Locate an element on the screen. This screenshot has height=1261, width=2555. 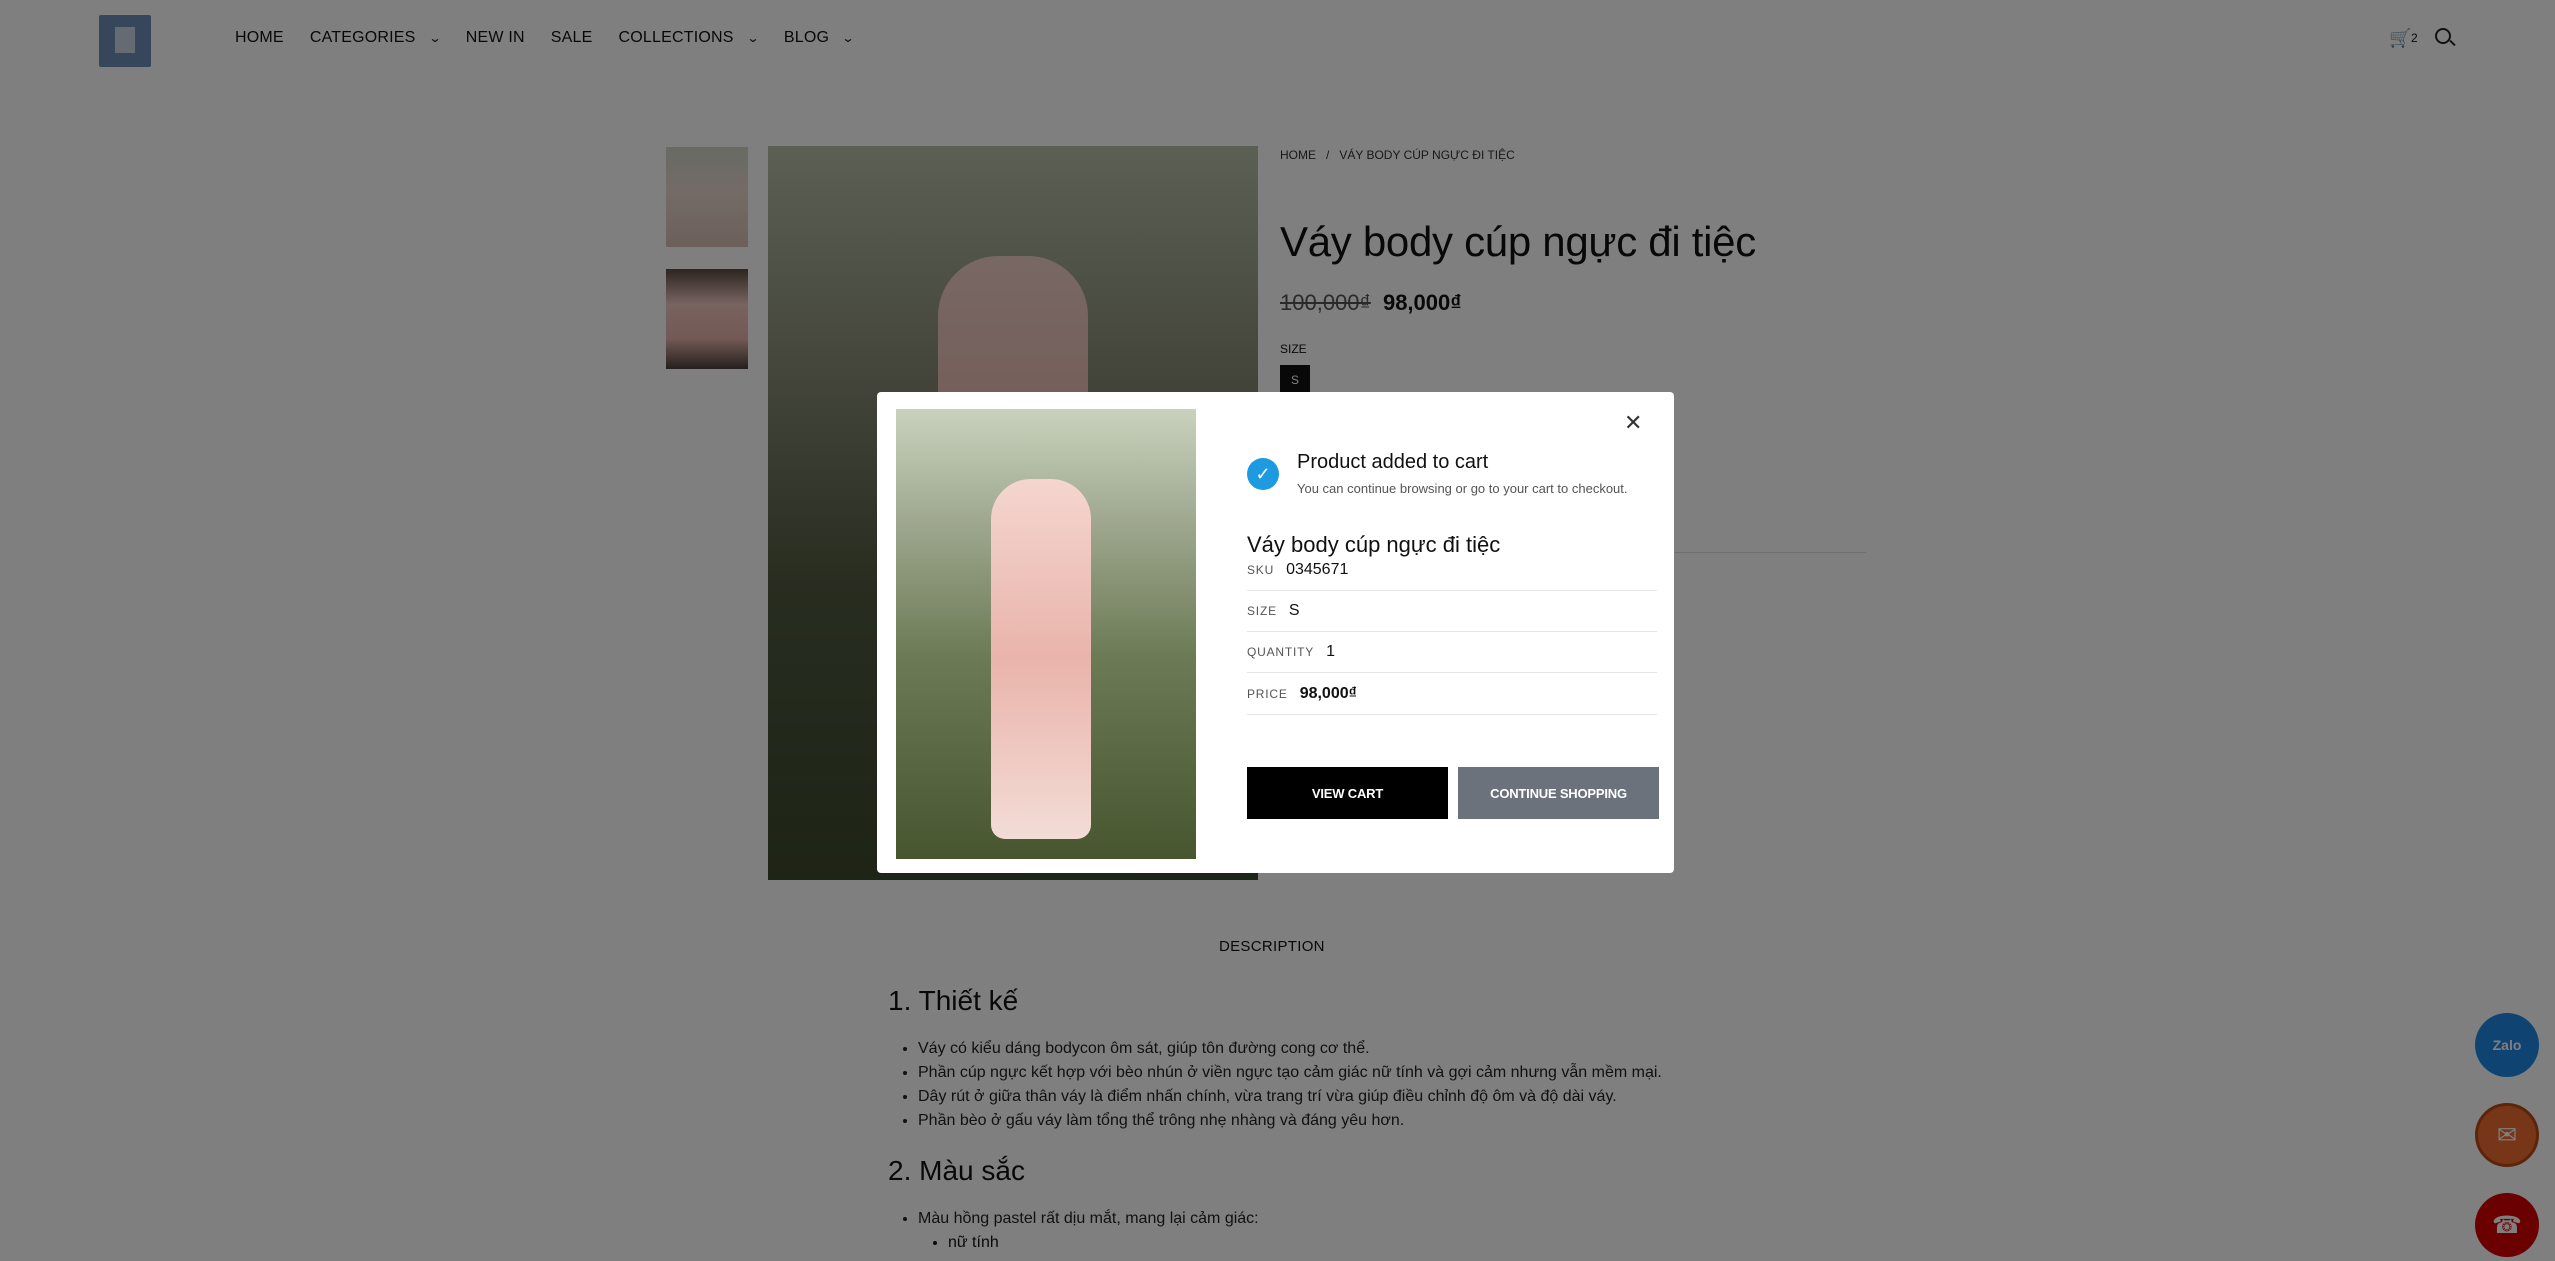
modal-heading: Product added to cart is located at coordinates (1393, 462).